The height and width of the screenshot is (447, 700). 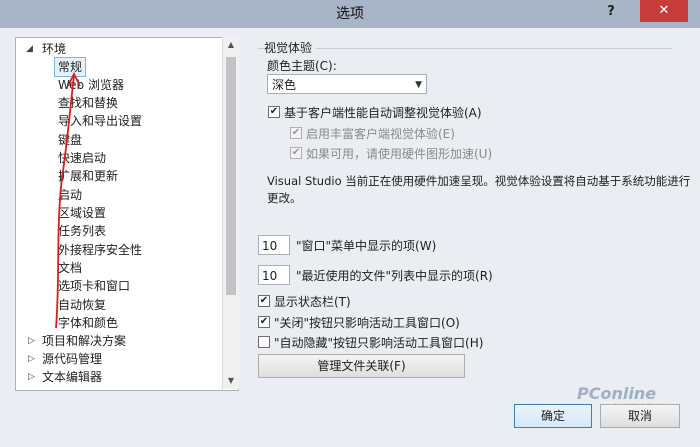 I want to click on help-button: ?, so click(x=611, y=12).